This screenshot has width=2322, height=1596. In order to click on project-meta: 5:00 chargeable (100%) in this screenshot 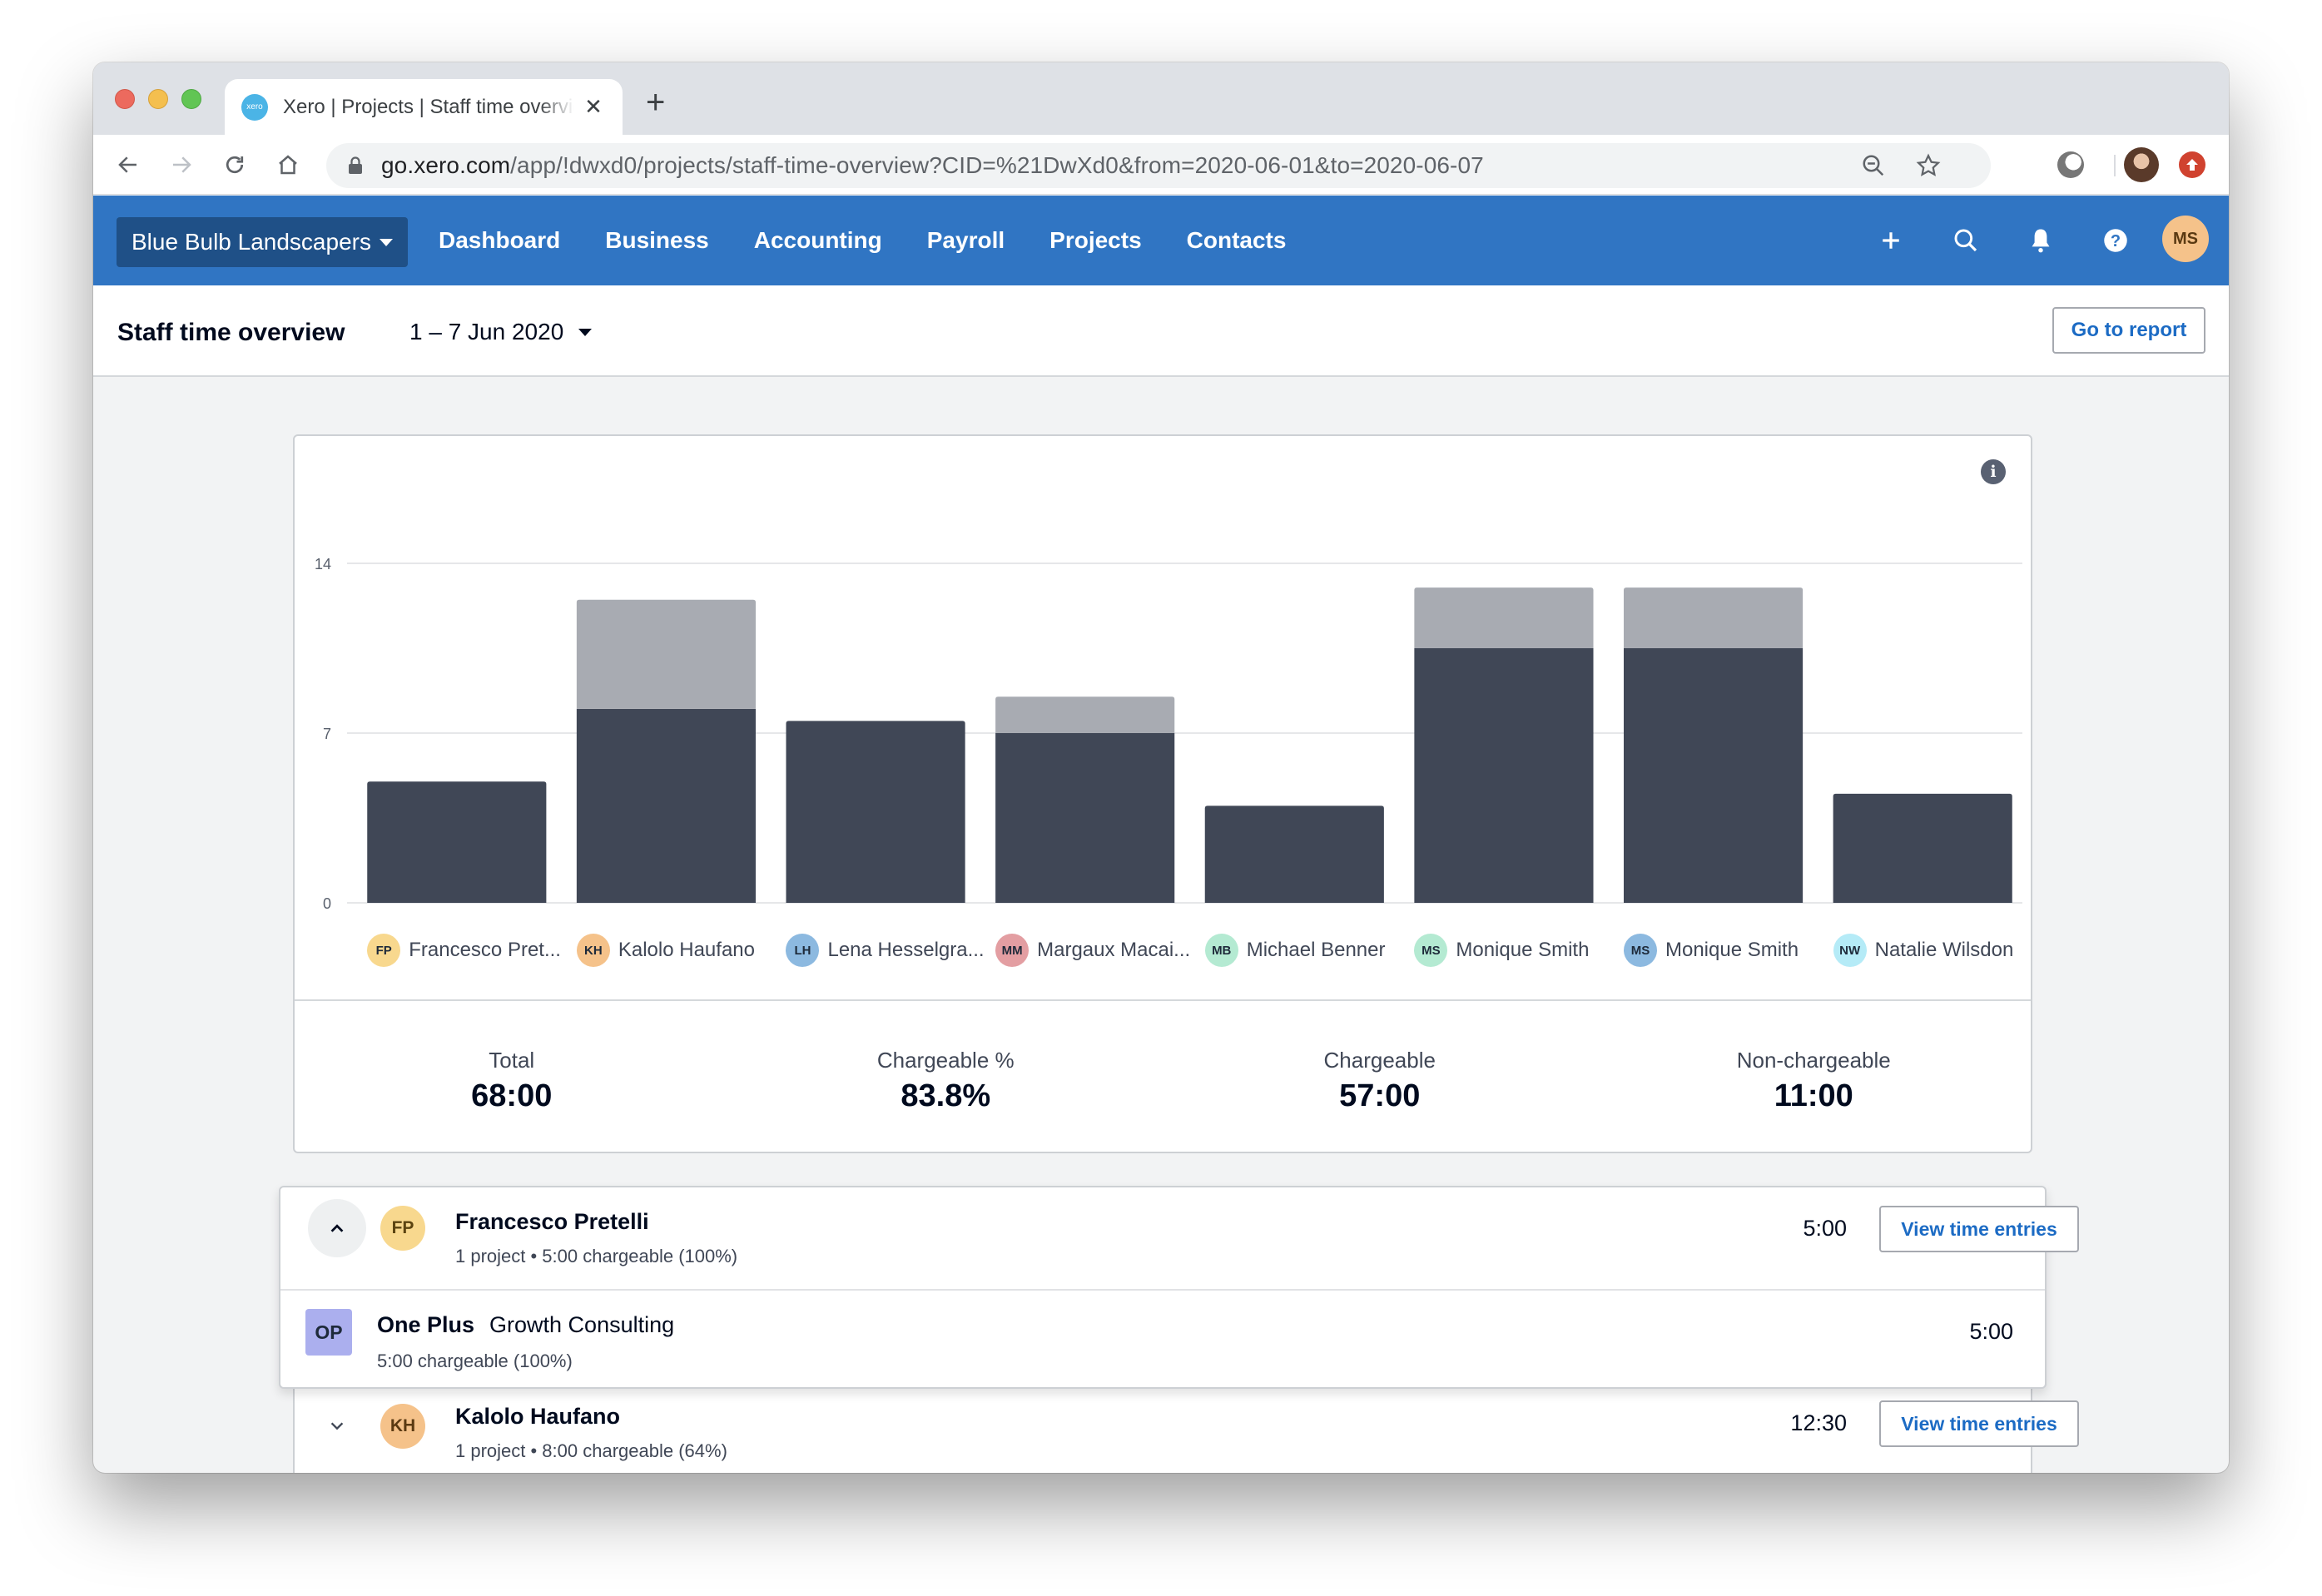, I will do `click(475, 1361)`.